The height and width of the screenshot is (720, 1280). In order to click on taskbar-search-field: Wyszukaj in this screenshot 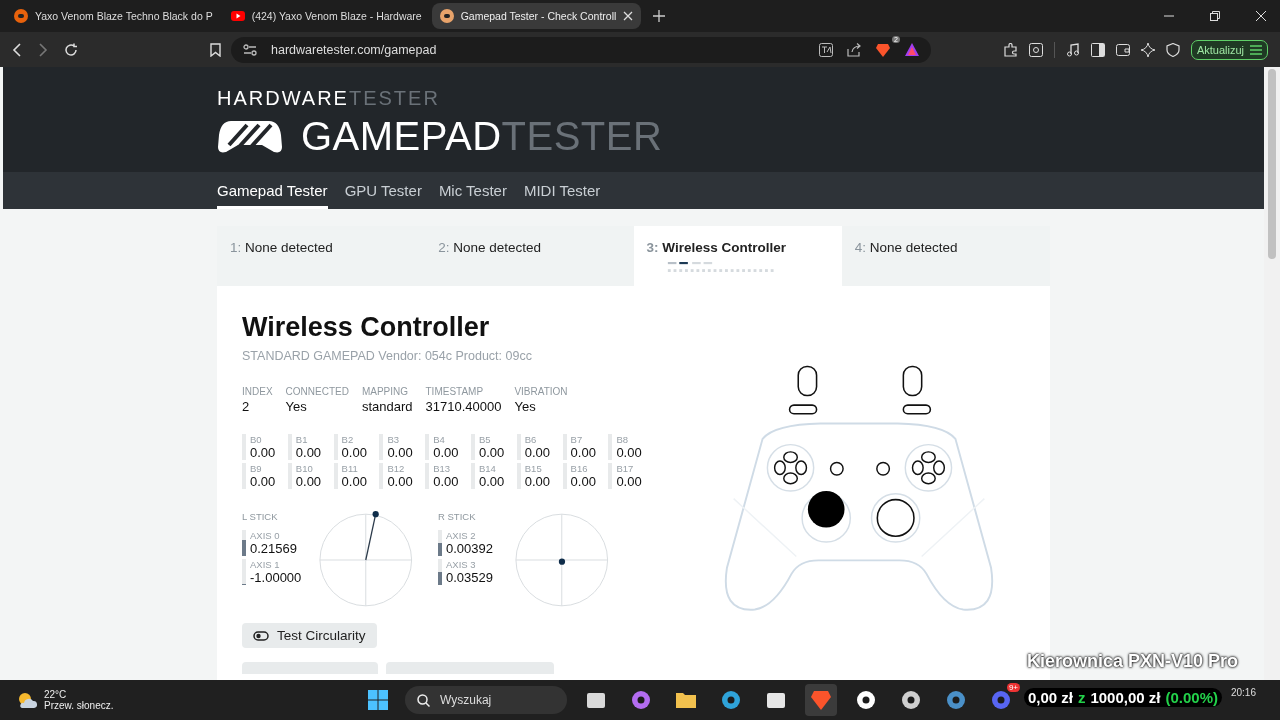, I will do `click(486, 700)`.